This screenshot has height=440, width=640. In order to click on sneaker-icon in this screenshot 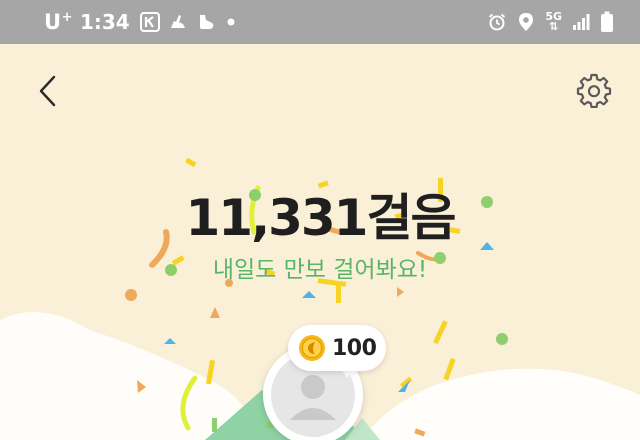, I will do `click(206, 22)`.